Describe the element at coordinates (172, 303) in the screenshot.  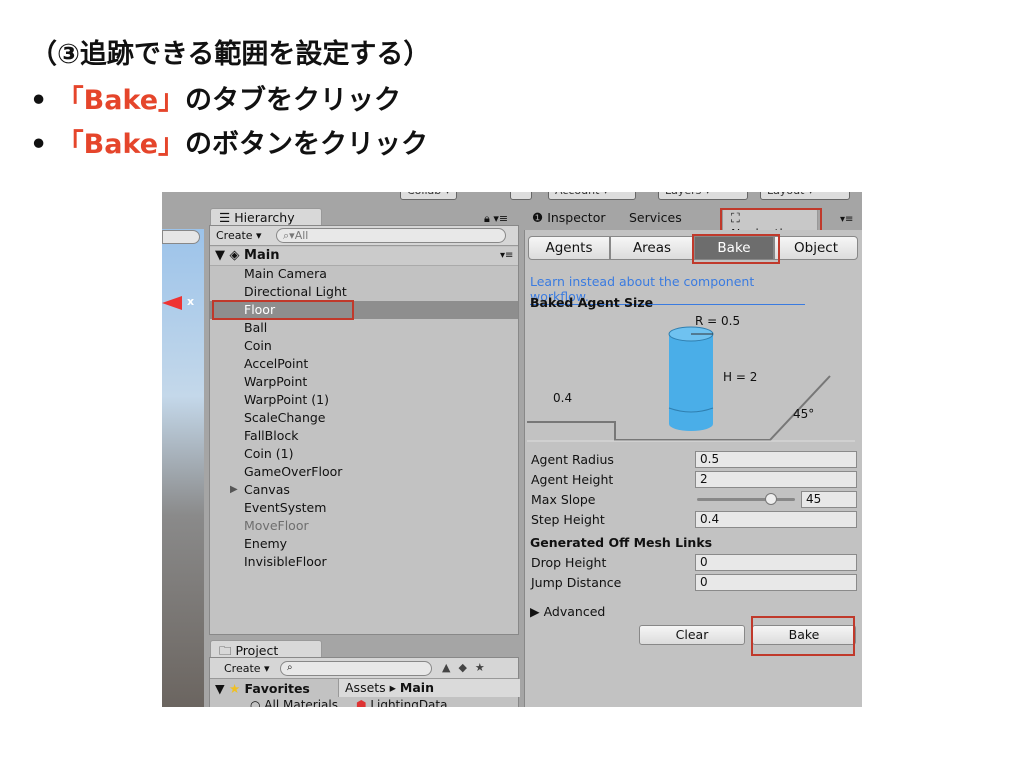
I see `gizmo-x-icon` at that location.